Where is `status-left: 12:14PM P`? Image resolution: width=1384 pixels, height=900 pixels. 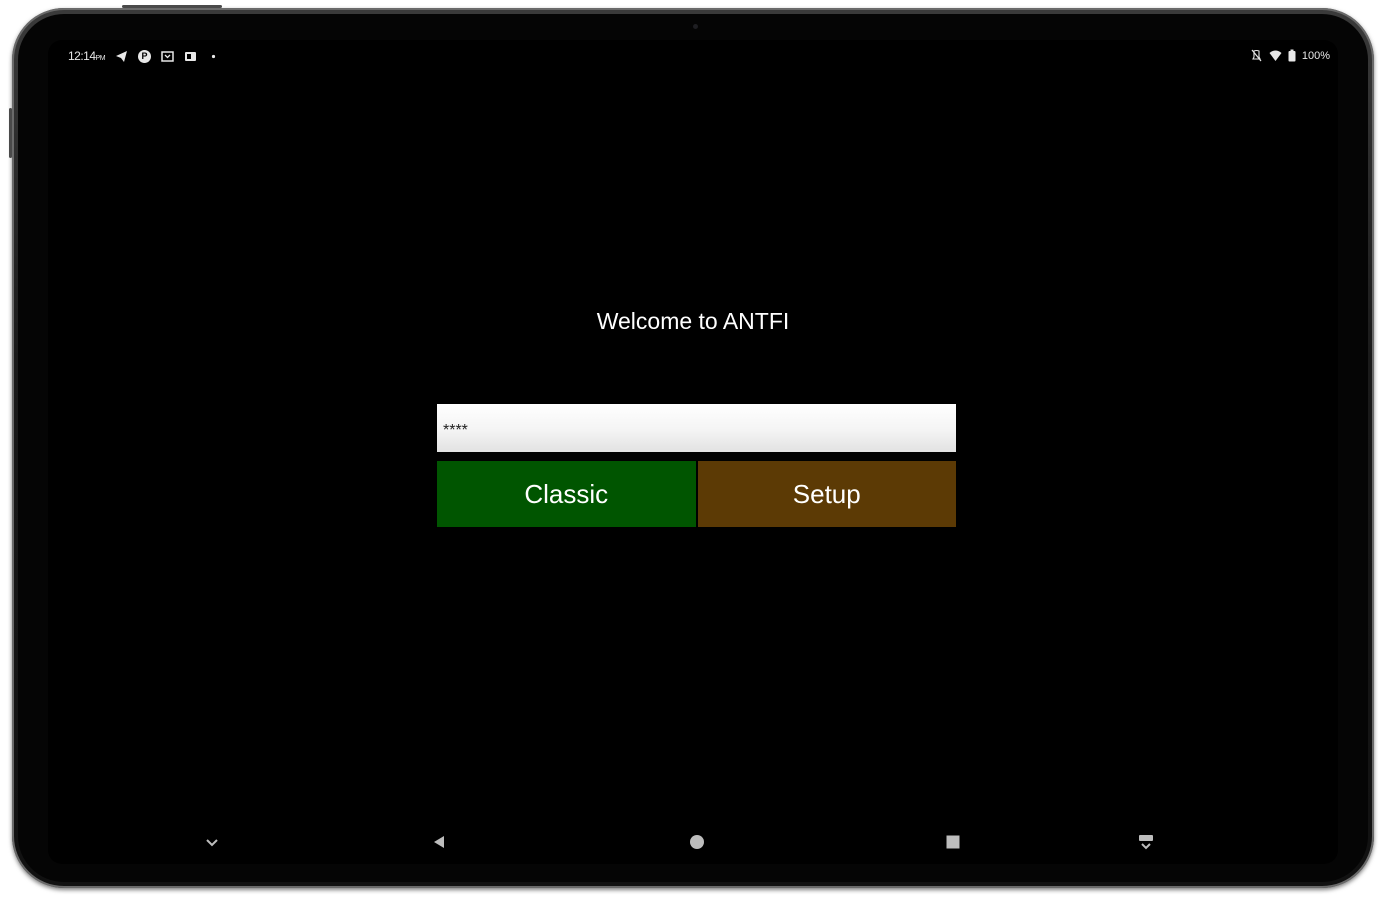 status-left: 12:14PM P is located at coordinates (144, 56).